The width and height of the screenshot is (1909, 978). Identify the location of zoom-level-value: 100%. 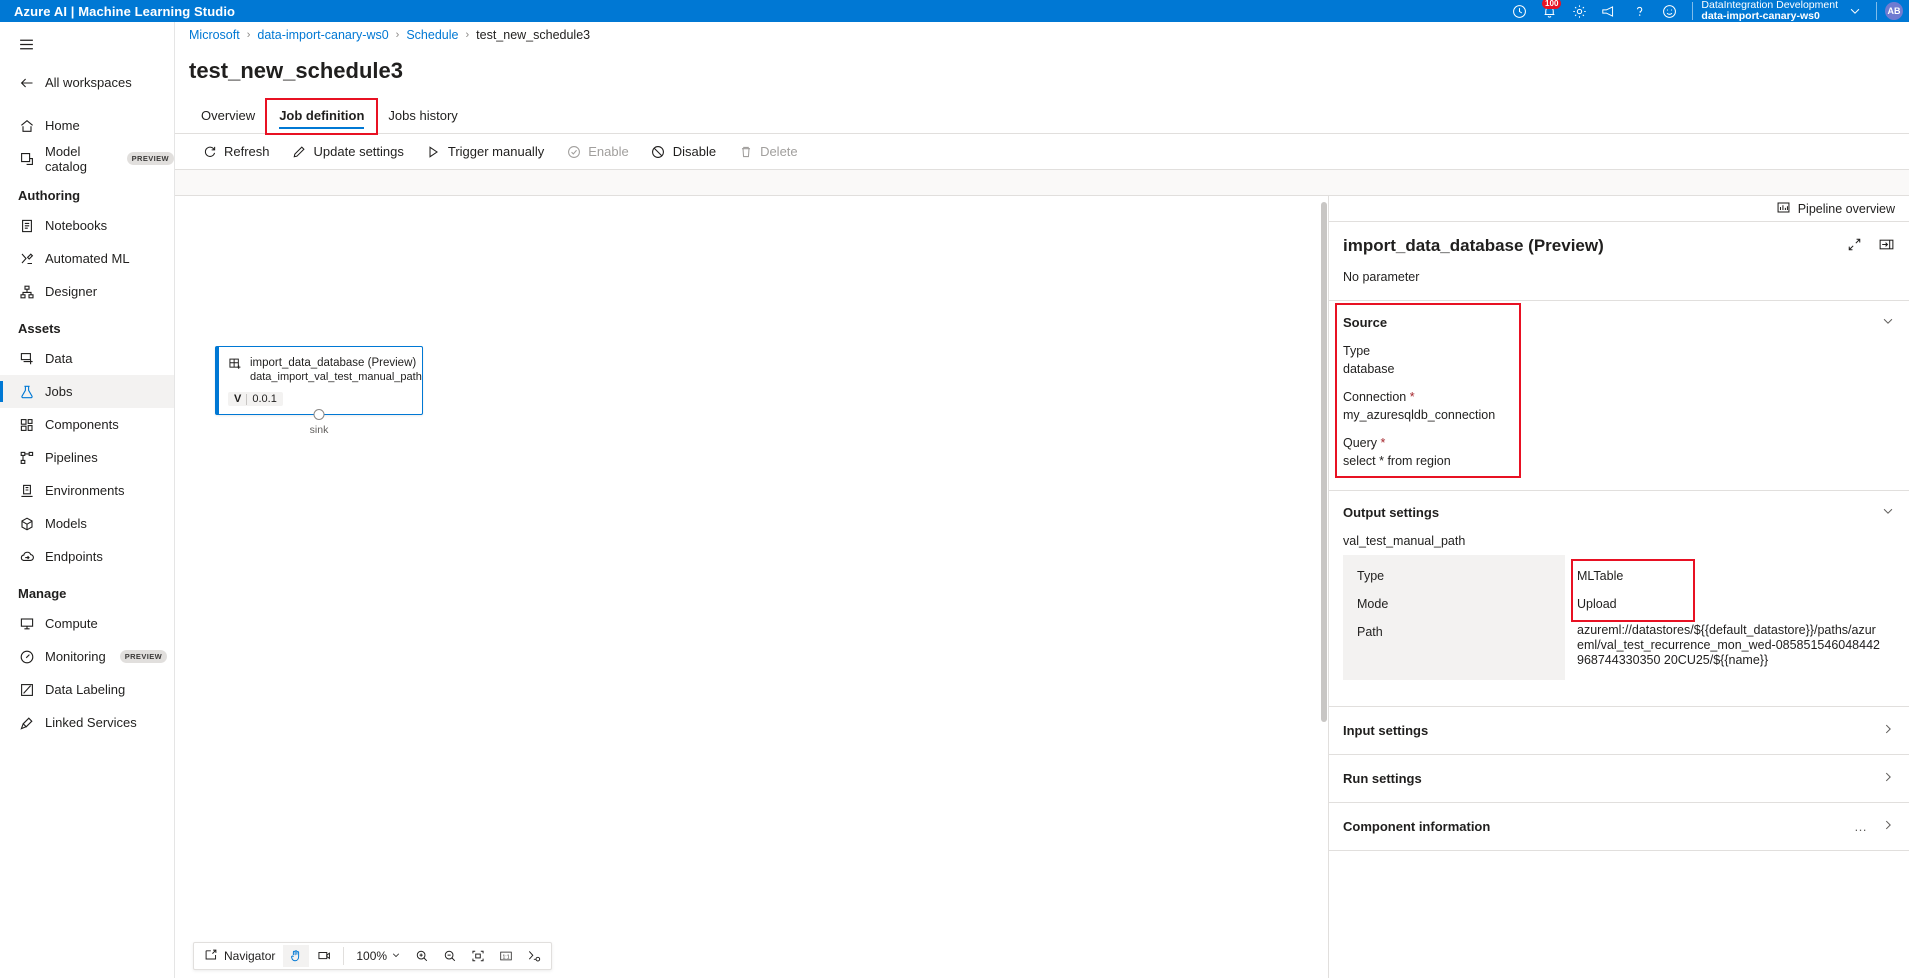
(372, 956).